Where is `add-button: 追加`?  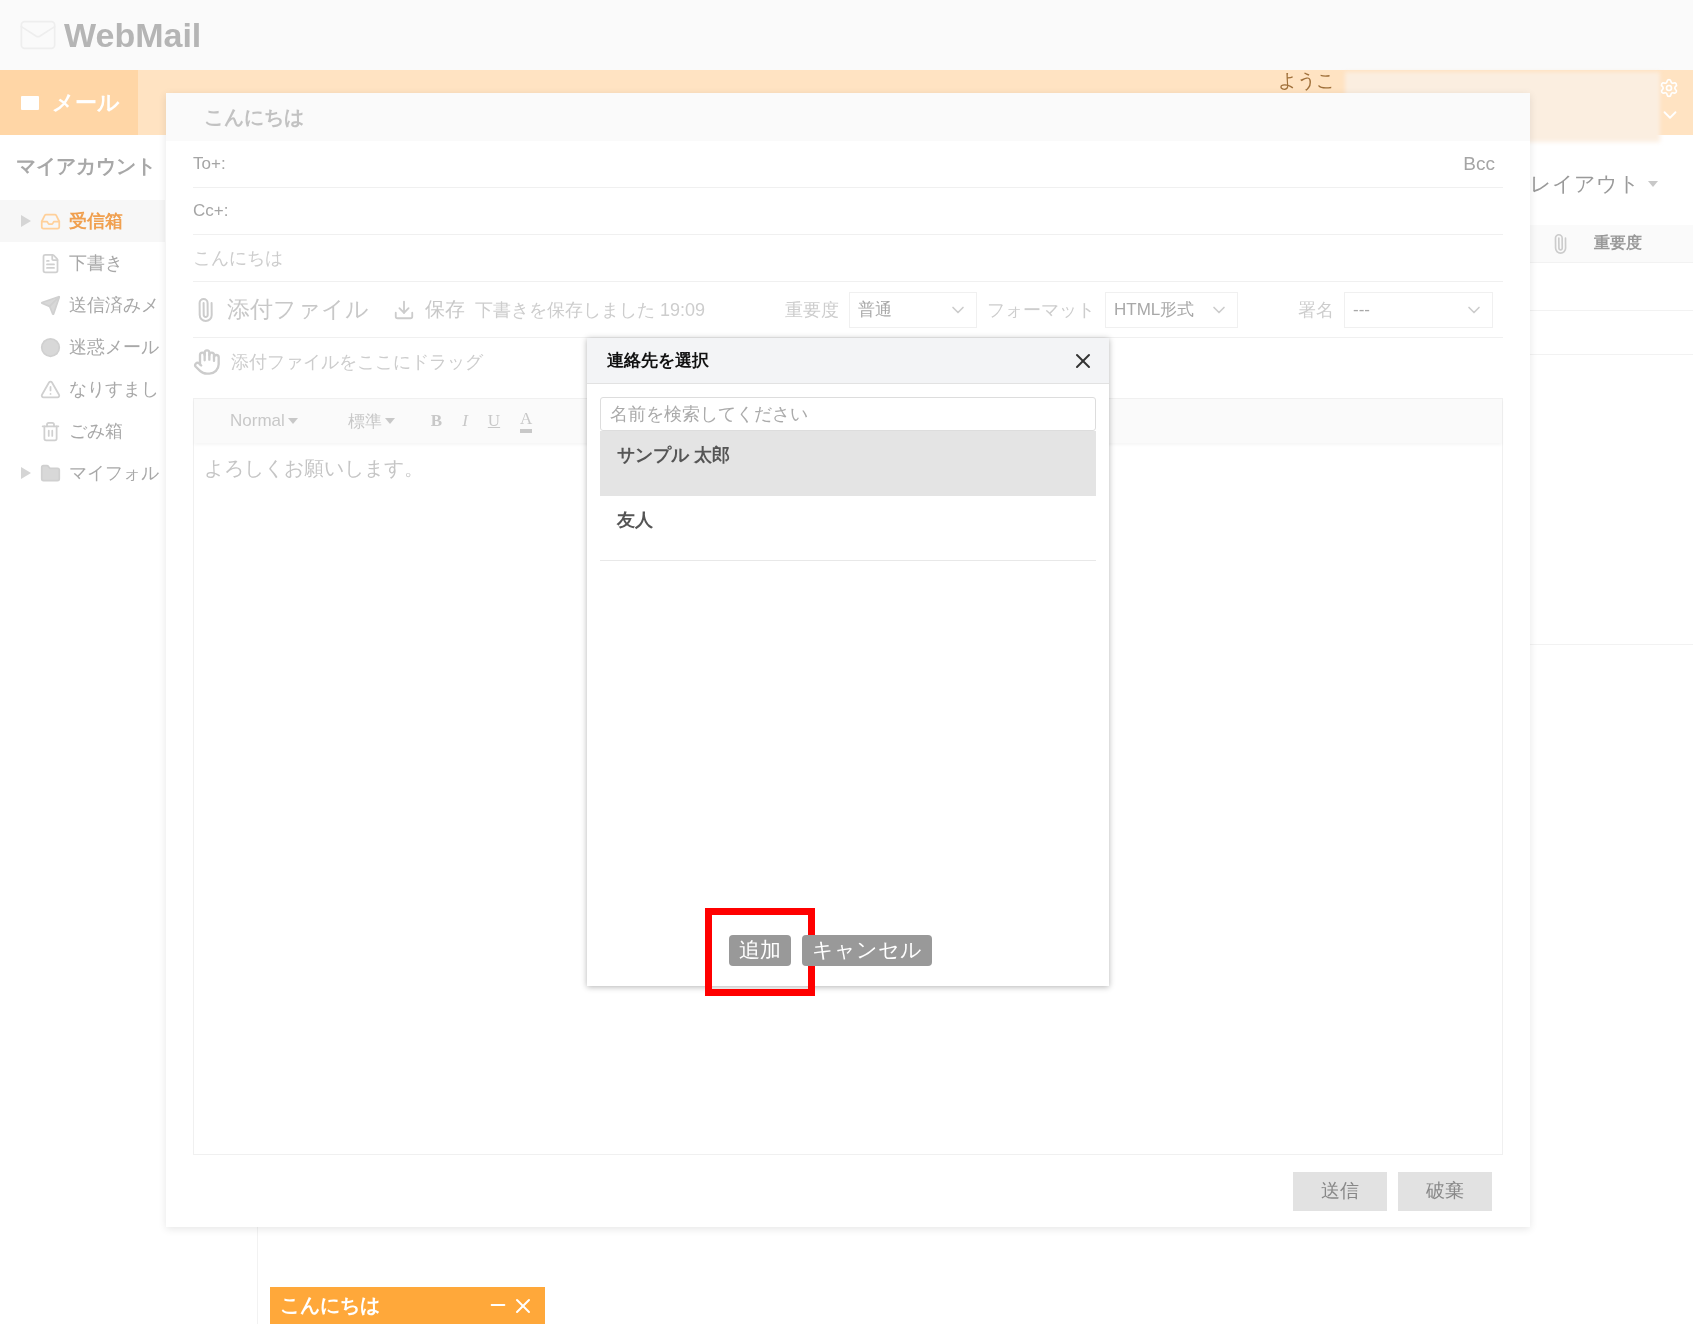
add-button: 追加 is located at coordinates (760, 950).